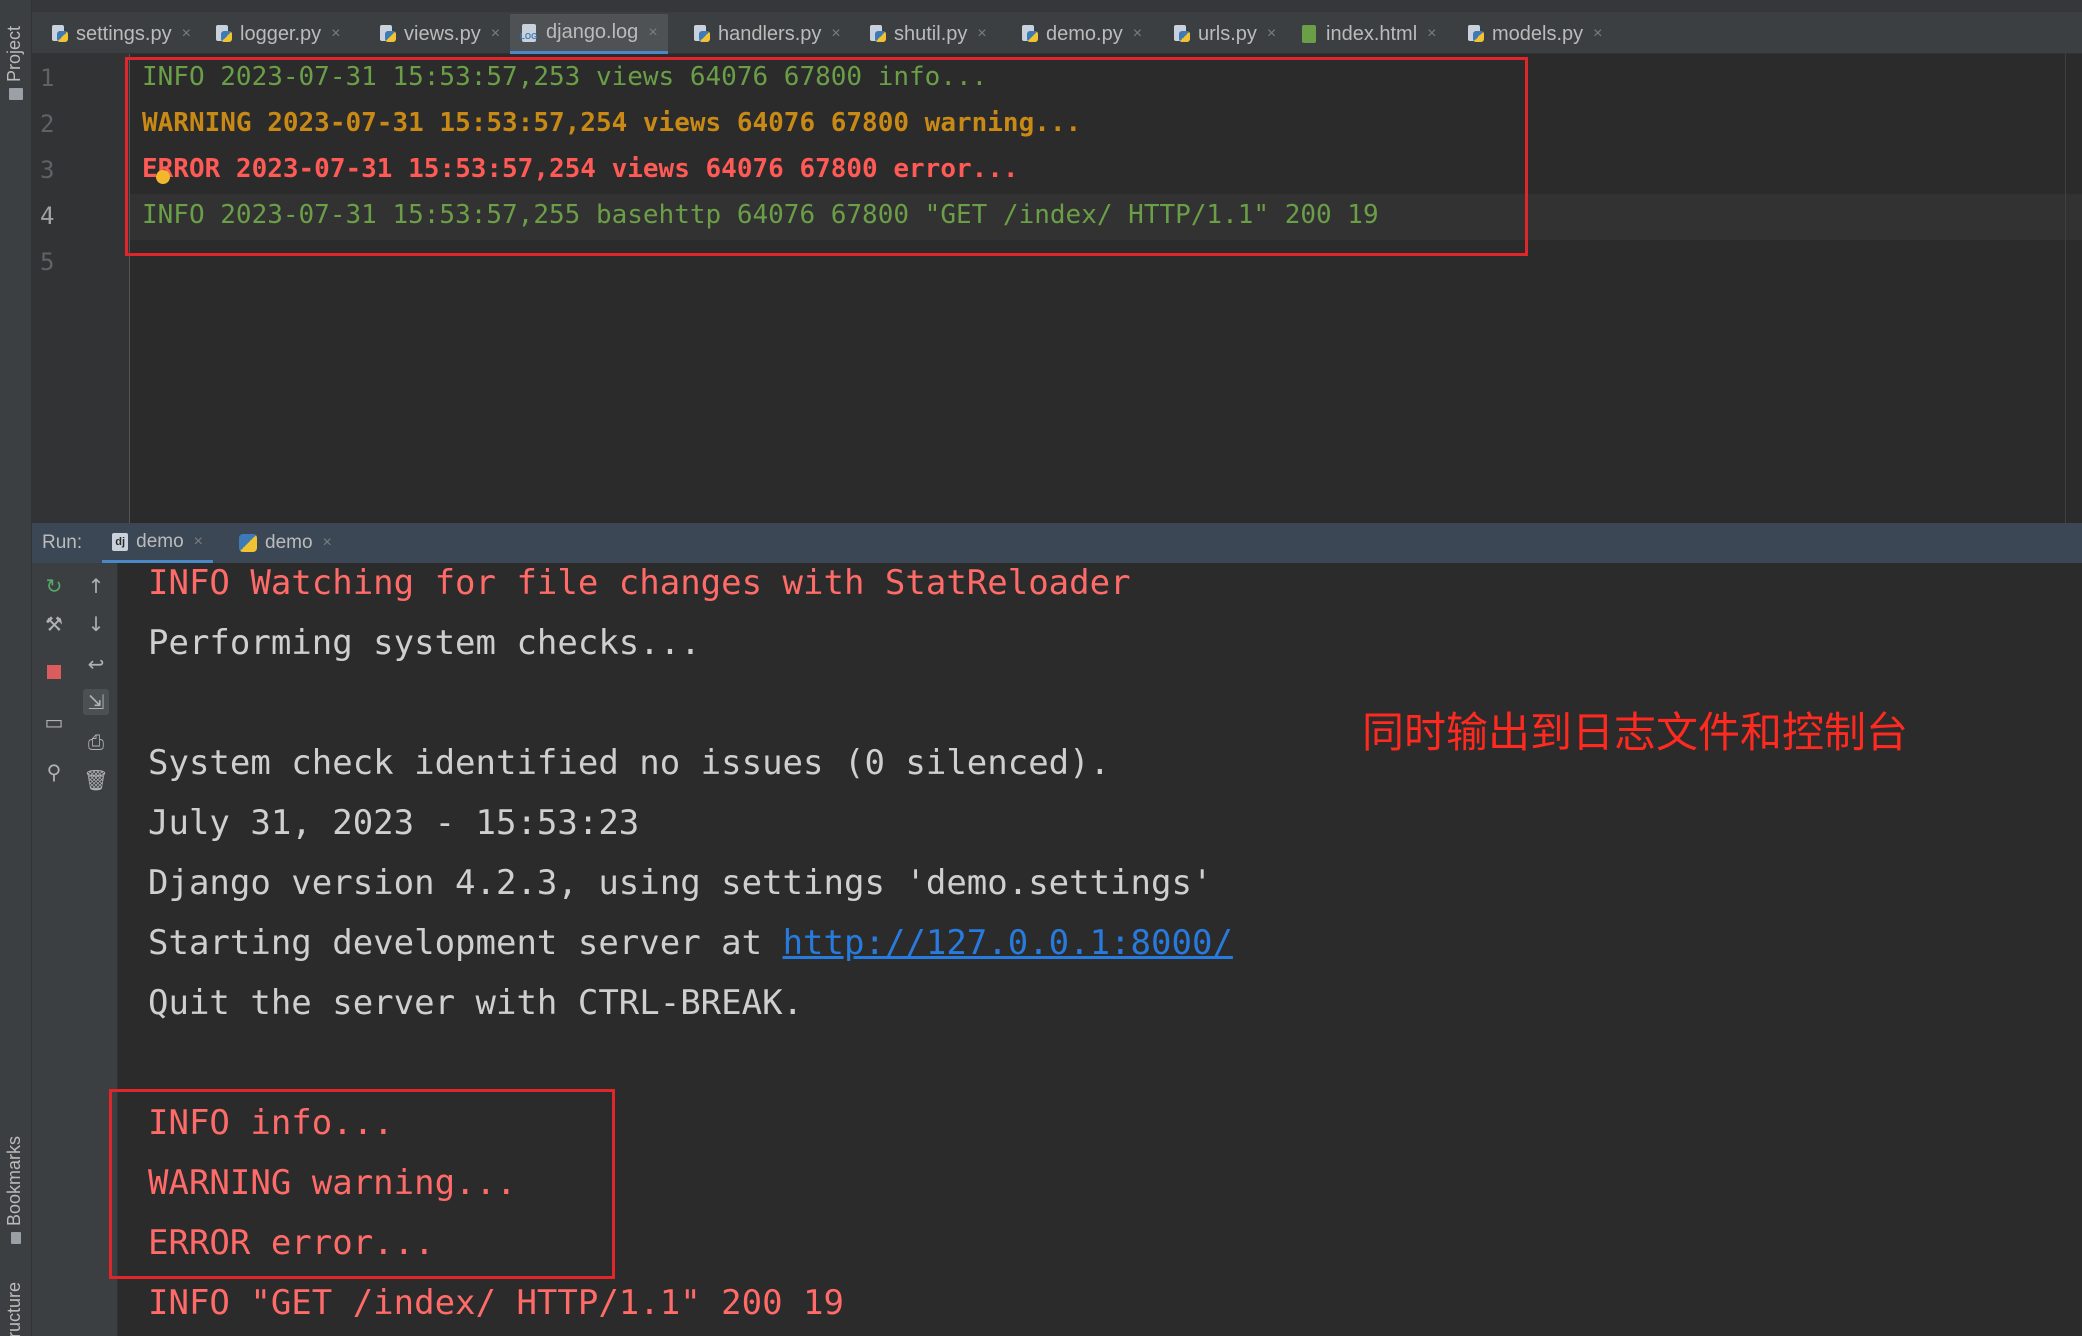  I want to click on scroll-to-end-icon: ⇲, so click(96, 702).